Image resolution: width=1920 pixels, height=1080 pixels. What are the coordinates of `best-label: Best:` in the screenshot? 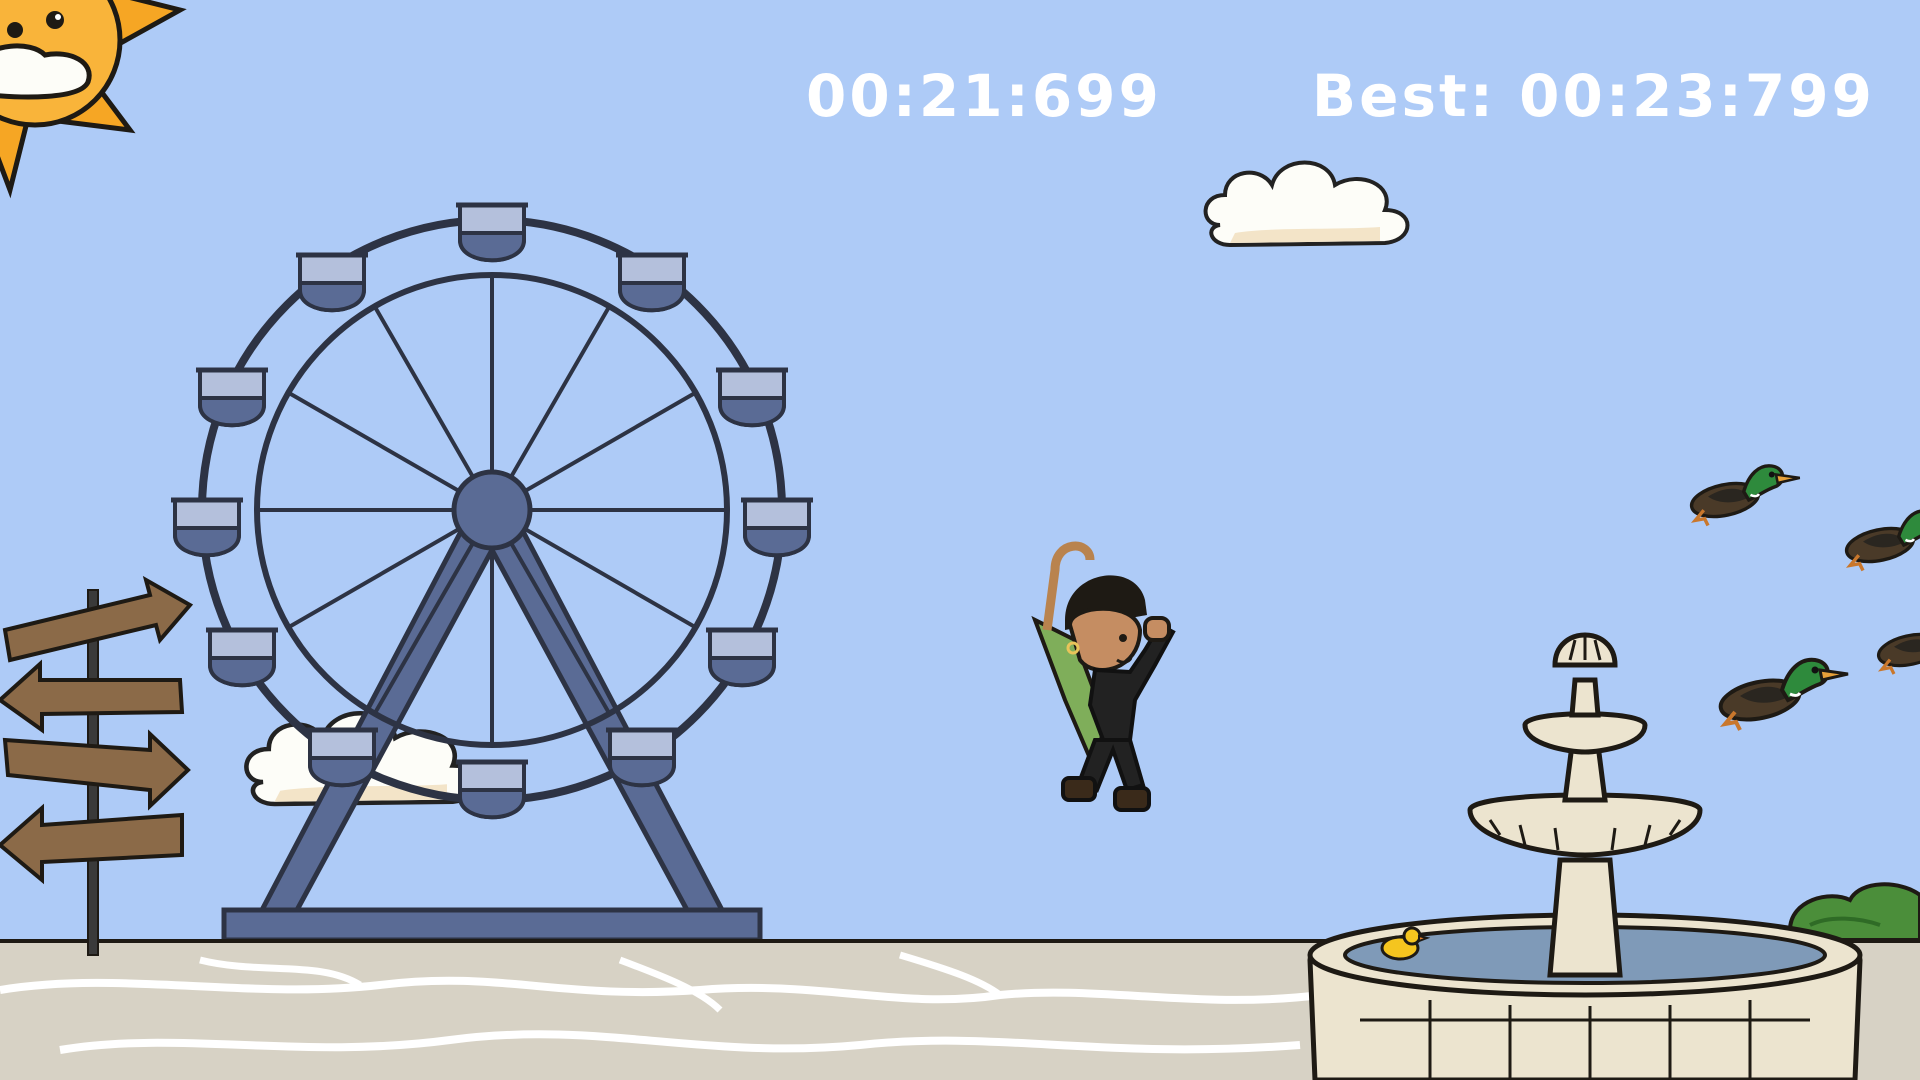 It's located at (1403, 96).